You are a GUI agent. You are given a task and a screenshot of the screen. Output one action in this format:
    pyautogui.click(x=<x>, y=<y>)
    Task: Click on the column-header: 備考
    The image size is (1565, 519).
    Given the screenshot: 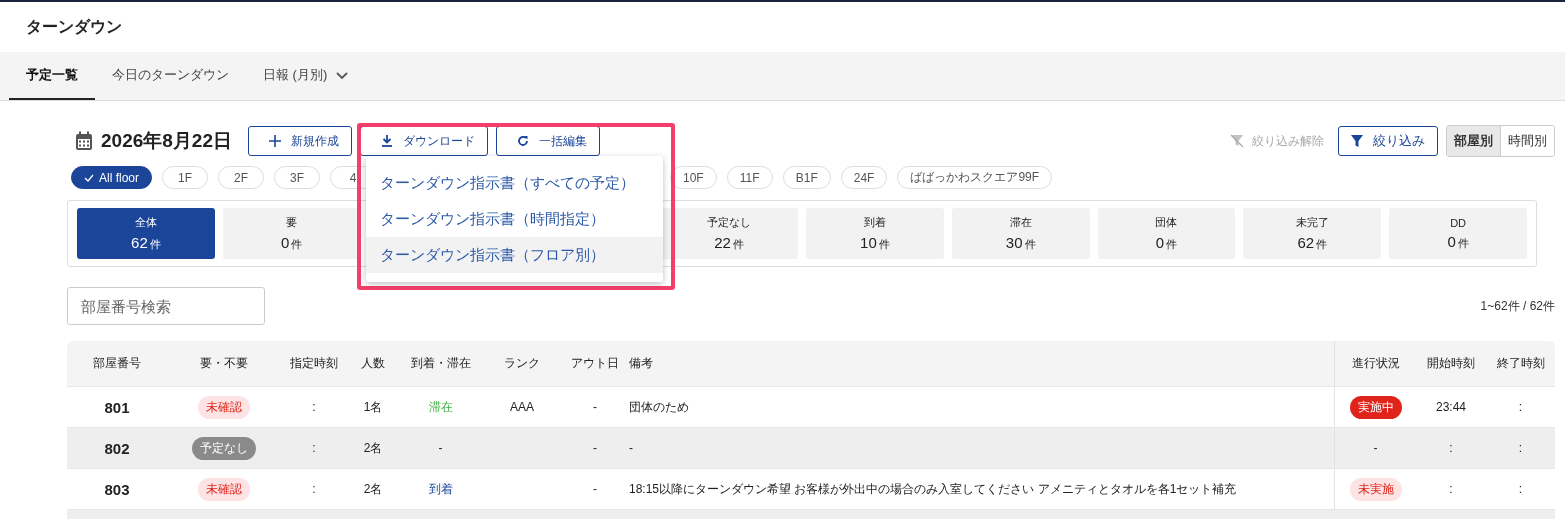 What is the action you would take?
    pyautogui.click(x=641, y=363)
    